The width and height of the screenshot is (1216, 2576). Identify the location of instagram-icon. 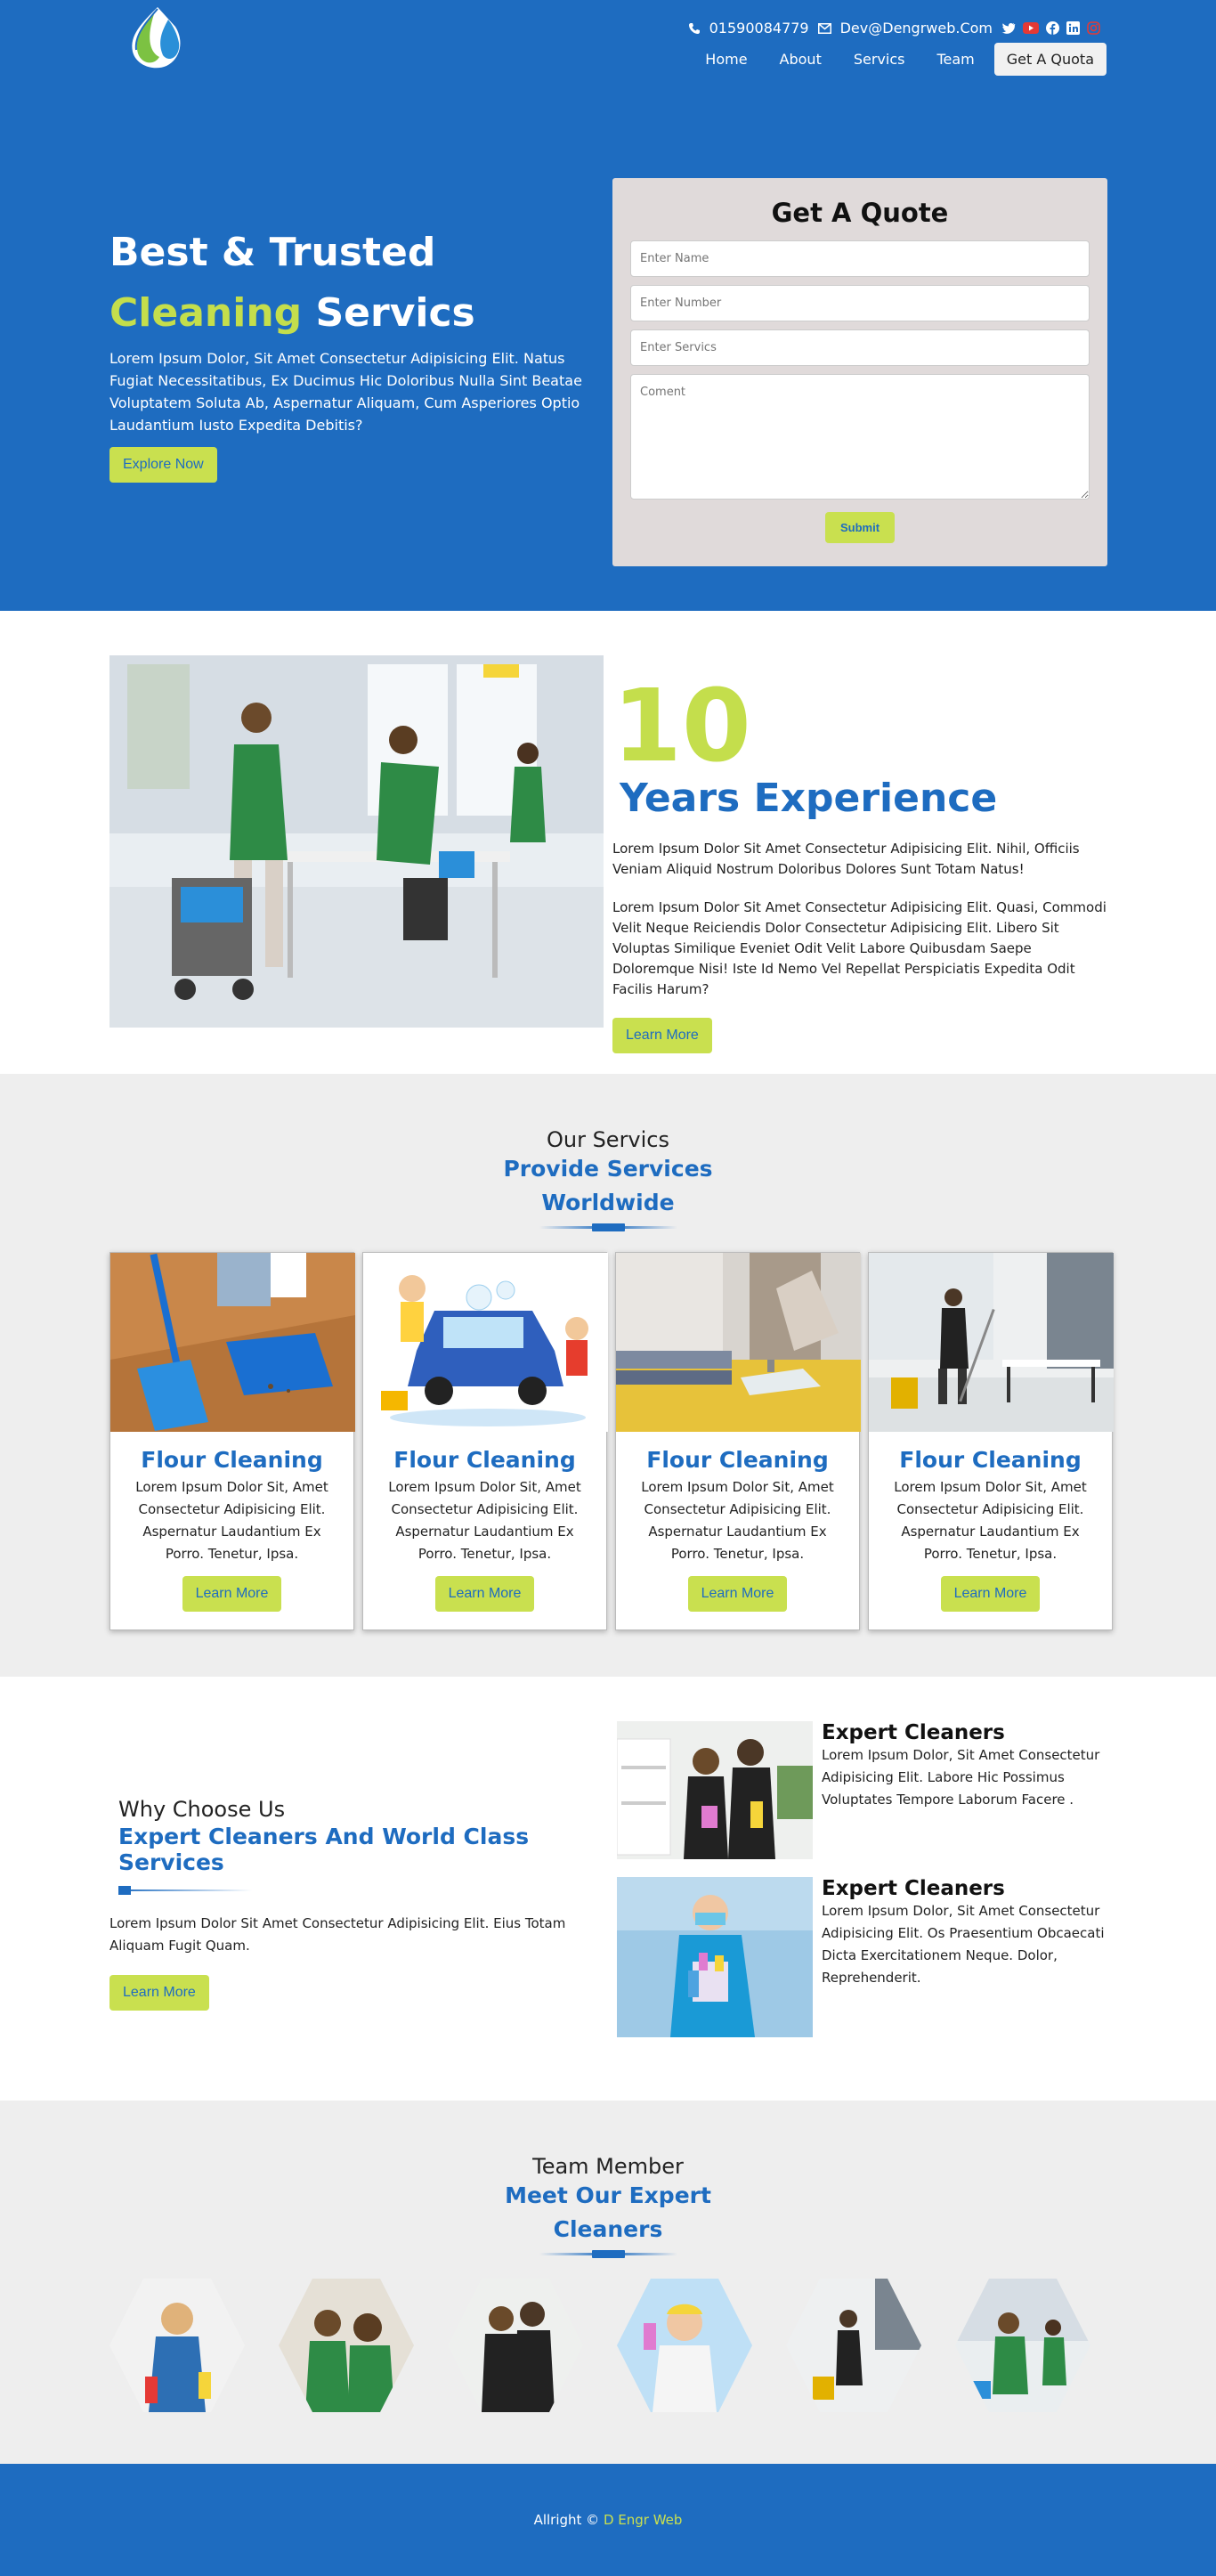
(1093, 28).